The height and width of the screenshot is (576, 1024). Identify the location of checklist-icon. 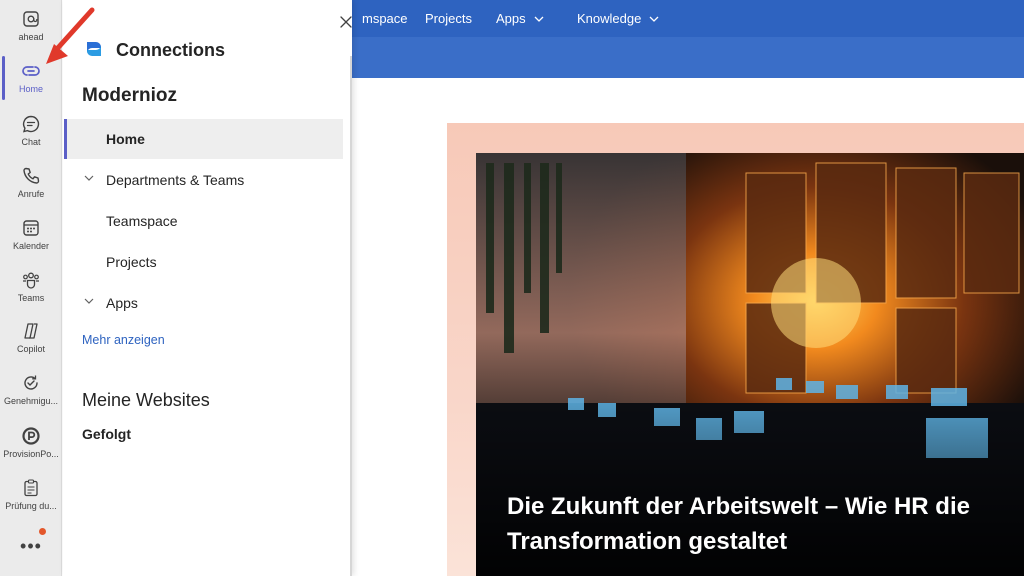
(31, 488).